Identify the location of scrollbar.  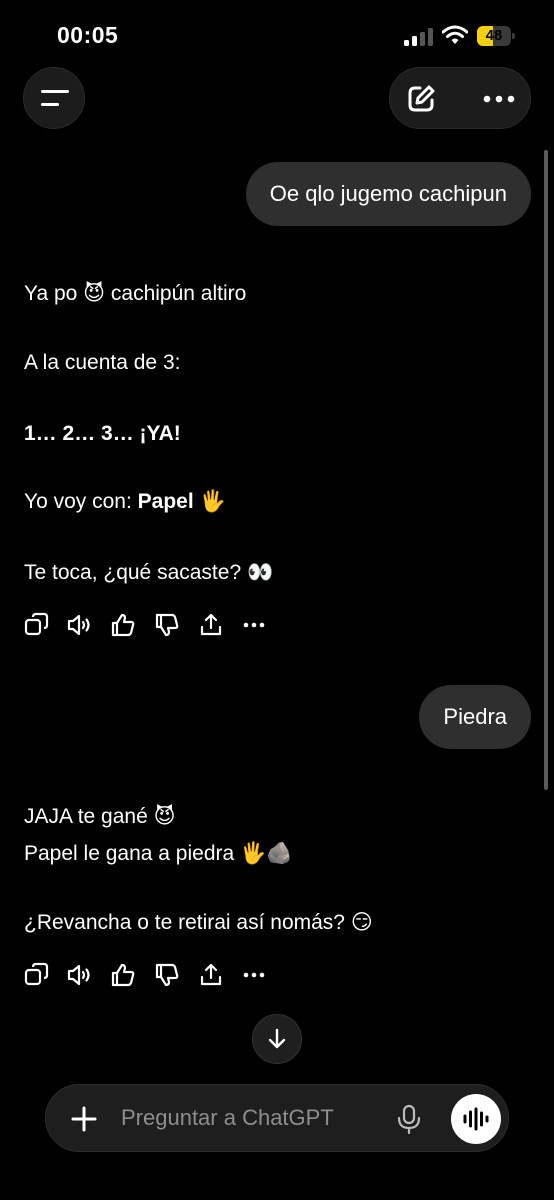
(546, 470).